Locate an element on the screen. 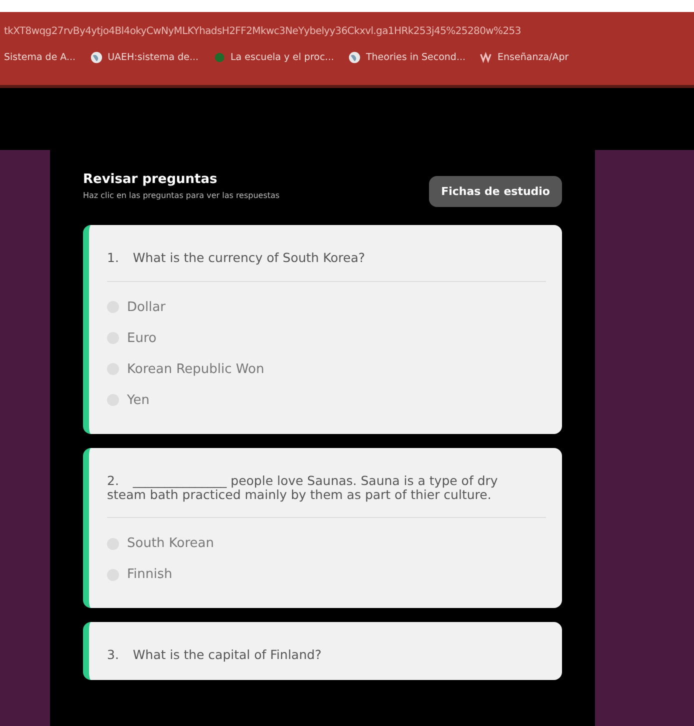 This screenshot has width=694, height=726. question-text: 2. _______________ people love Saunas. Sauna is a type of dry steam bath practiced mainly by them as part of thier culture. is located at coordinates (303, 488).